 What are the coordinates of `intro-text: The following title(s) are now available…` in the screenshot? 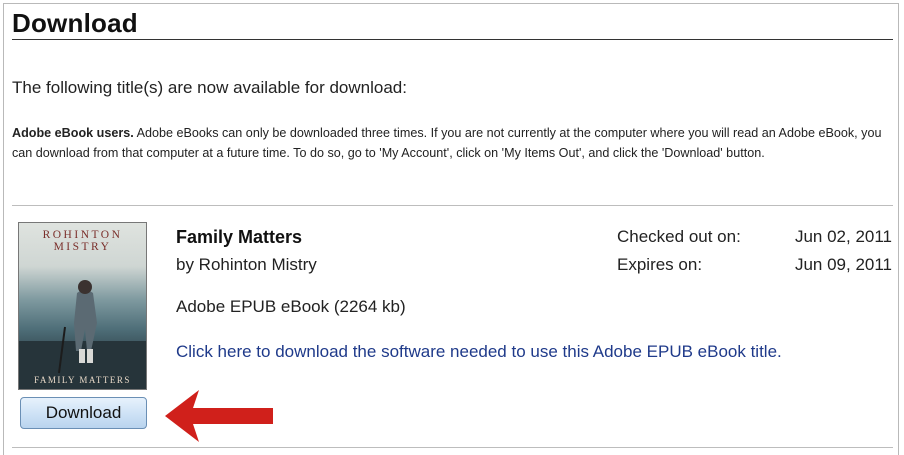 It's located at (209, 87).